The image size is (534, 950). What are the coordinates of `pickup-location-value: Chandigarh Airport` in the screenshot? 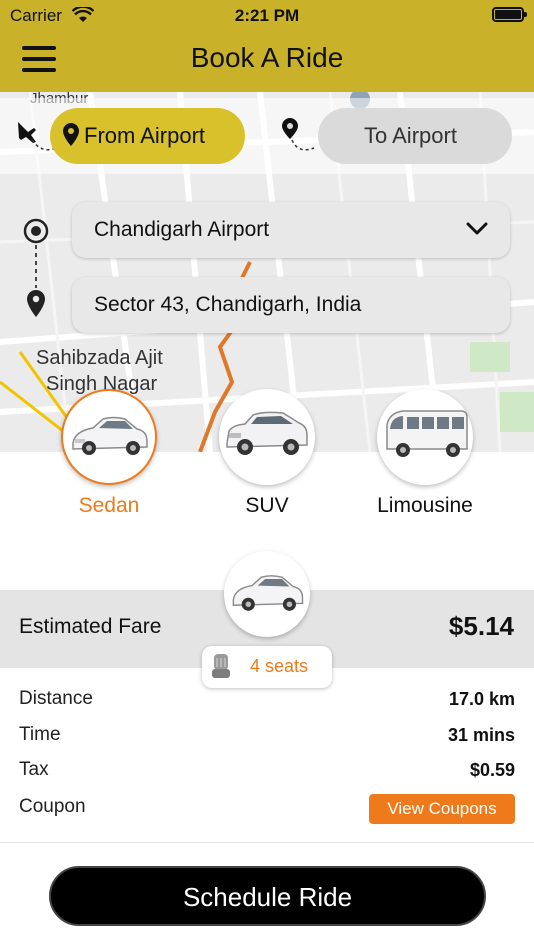 It's located at (182, 229).